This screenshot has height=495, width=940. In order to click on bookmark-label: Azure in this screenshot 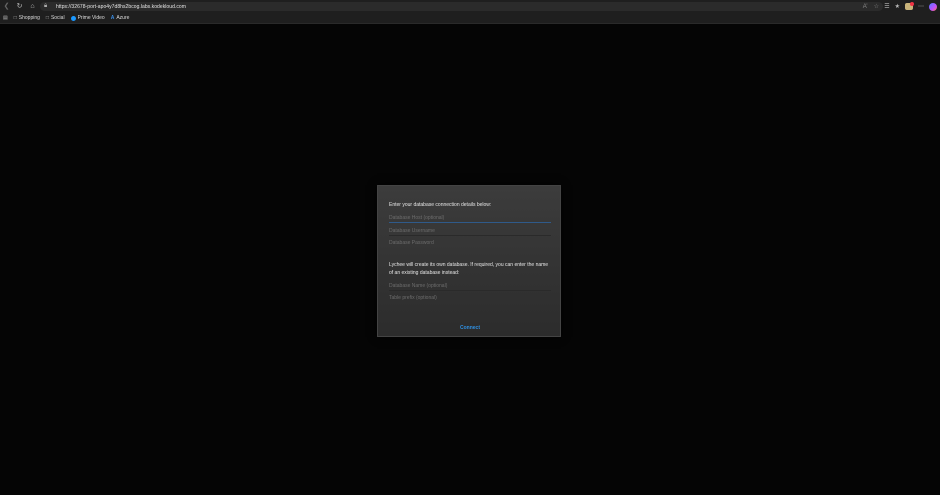, I will do `click(123, 18)`.